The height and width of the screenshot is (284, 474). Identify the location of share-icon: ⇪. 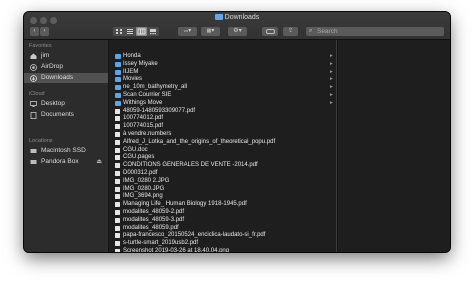
(290, 31).